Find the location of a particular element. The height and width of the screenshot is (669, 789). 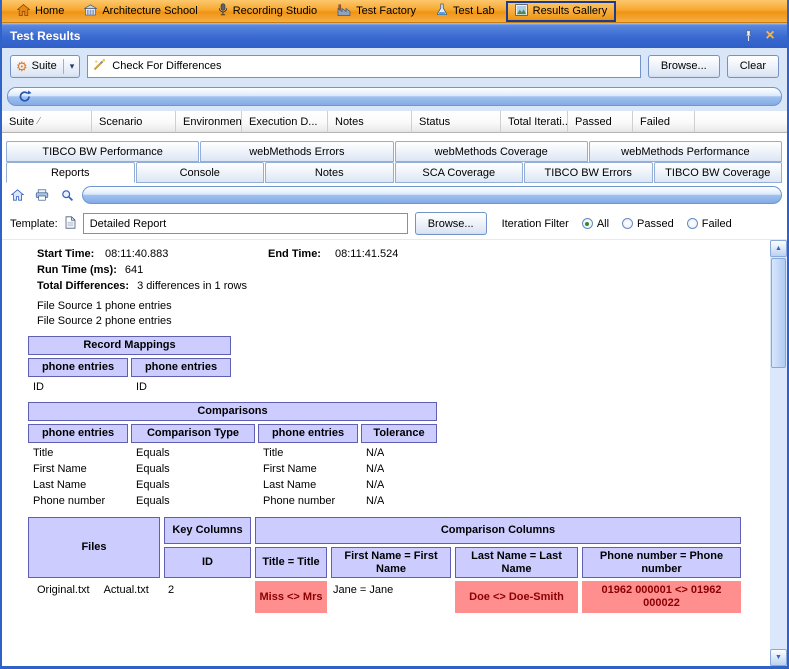

column-header-environment: Environment is located at coordinates (209, 122).